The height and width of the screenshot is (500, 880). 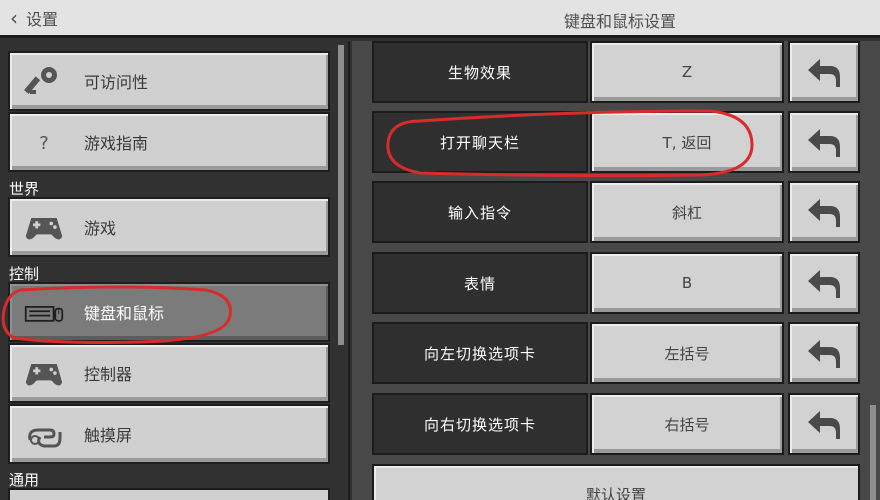 What do you see at coordinates (341, 195) in the screenshot?
I see `sidebar-scrollbar` at bounding box center [341, 195].